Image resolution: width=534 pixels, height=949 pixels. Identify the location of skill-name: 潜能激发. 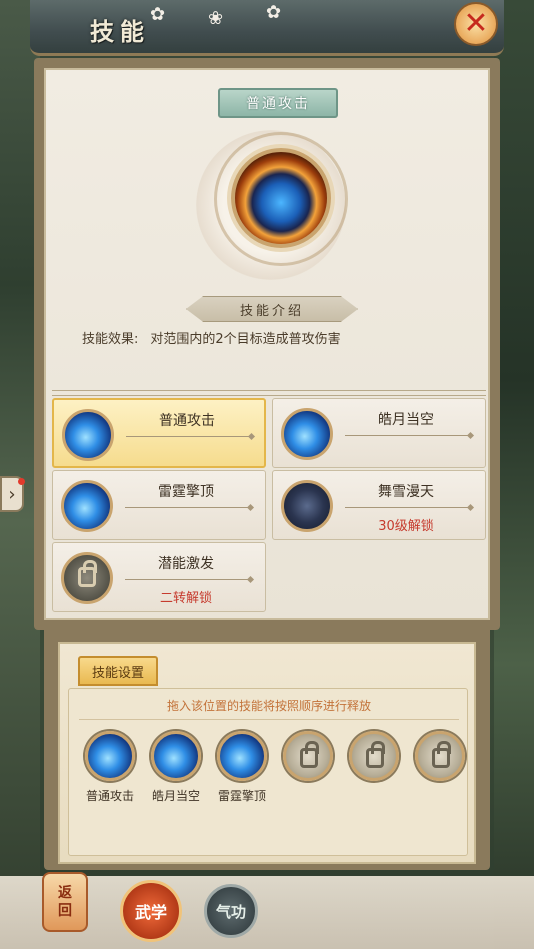
(186, 564).